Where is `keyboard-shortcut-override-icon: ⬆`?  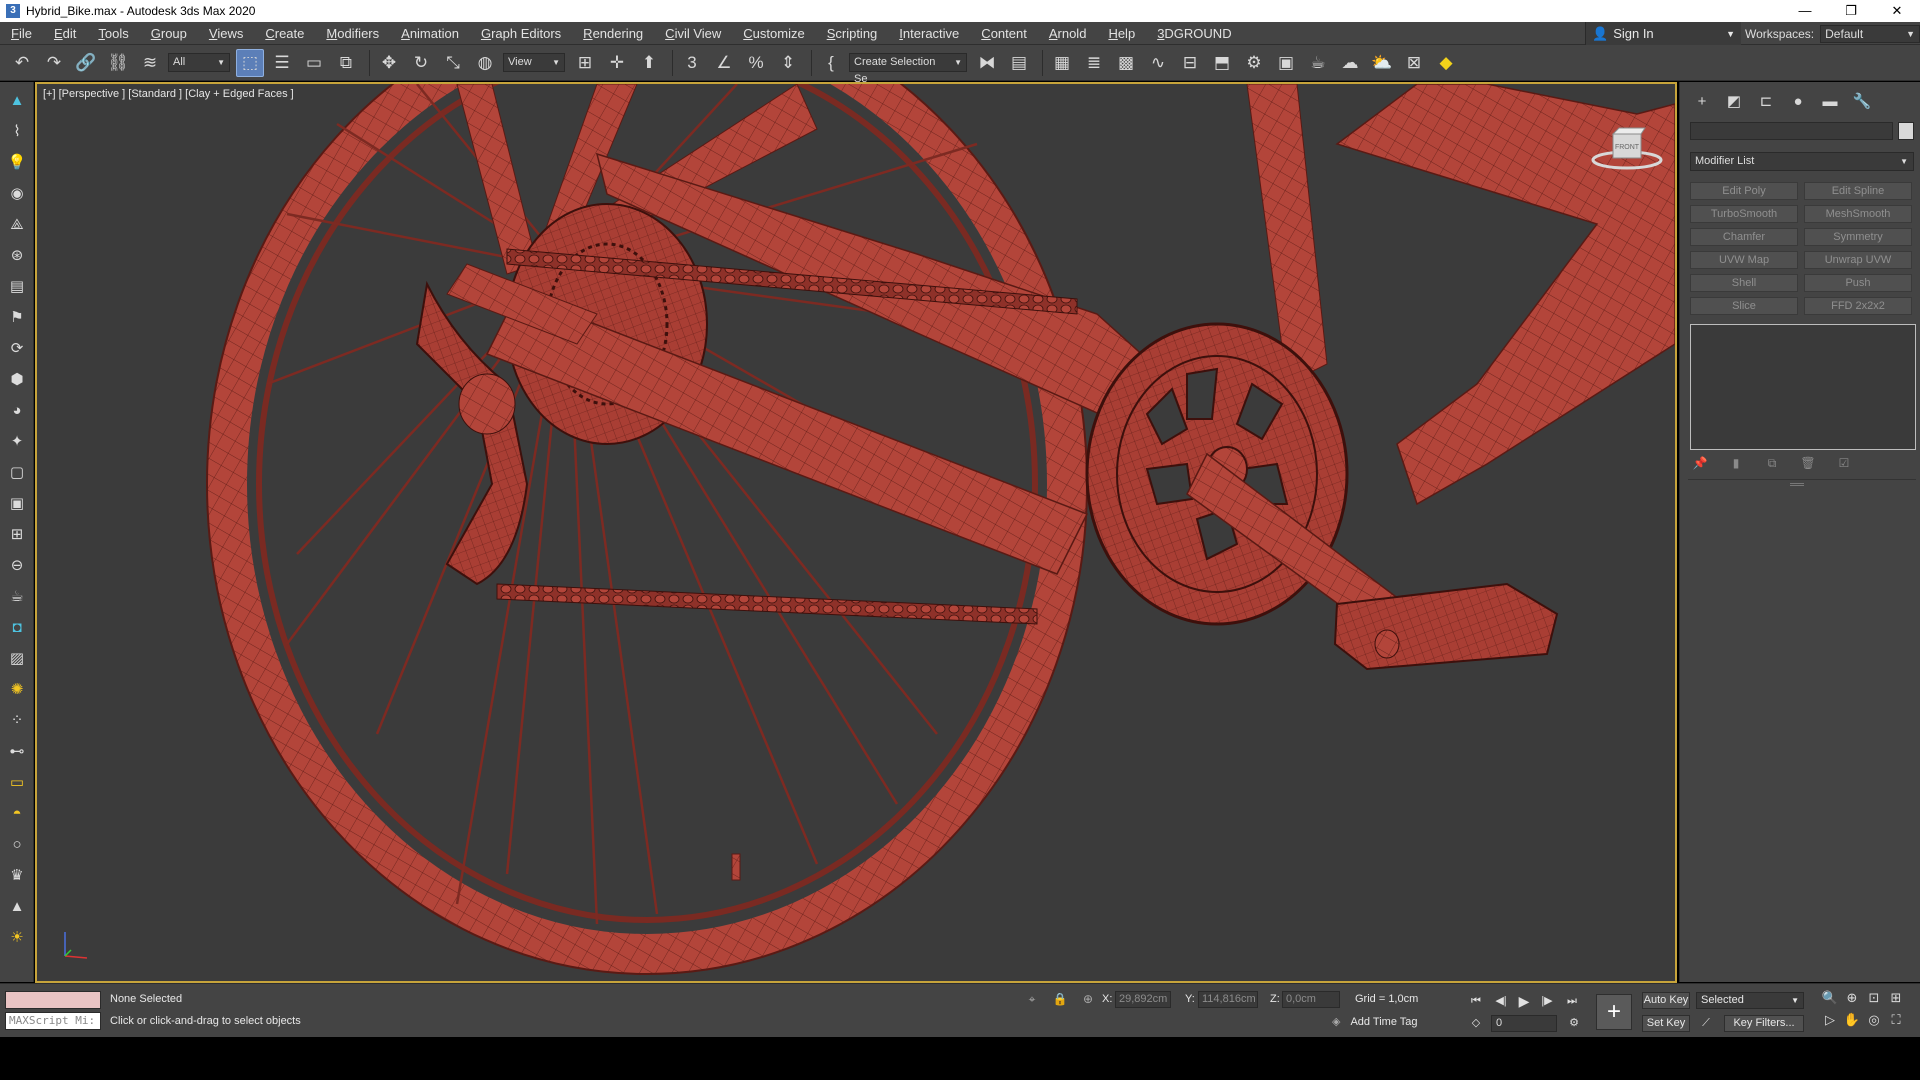
keyboard-shortcut-override-icon: ⬆ is located at coordinates (649, 63).